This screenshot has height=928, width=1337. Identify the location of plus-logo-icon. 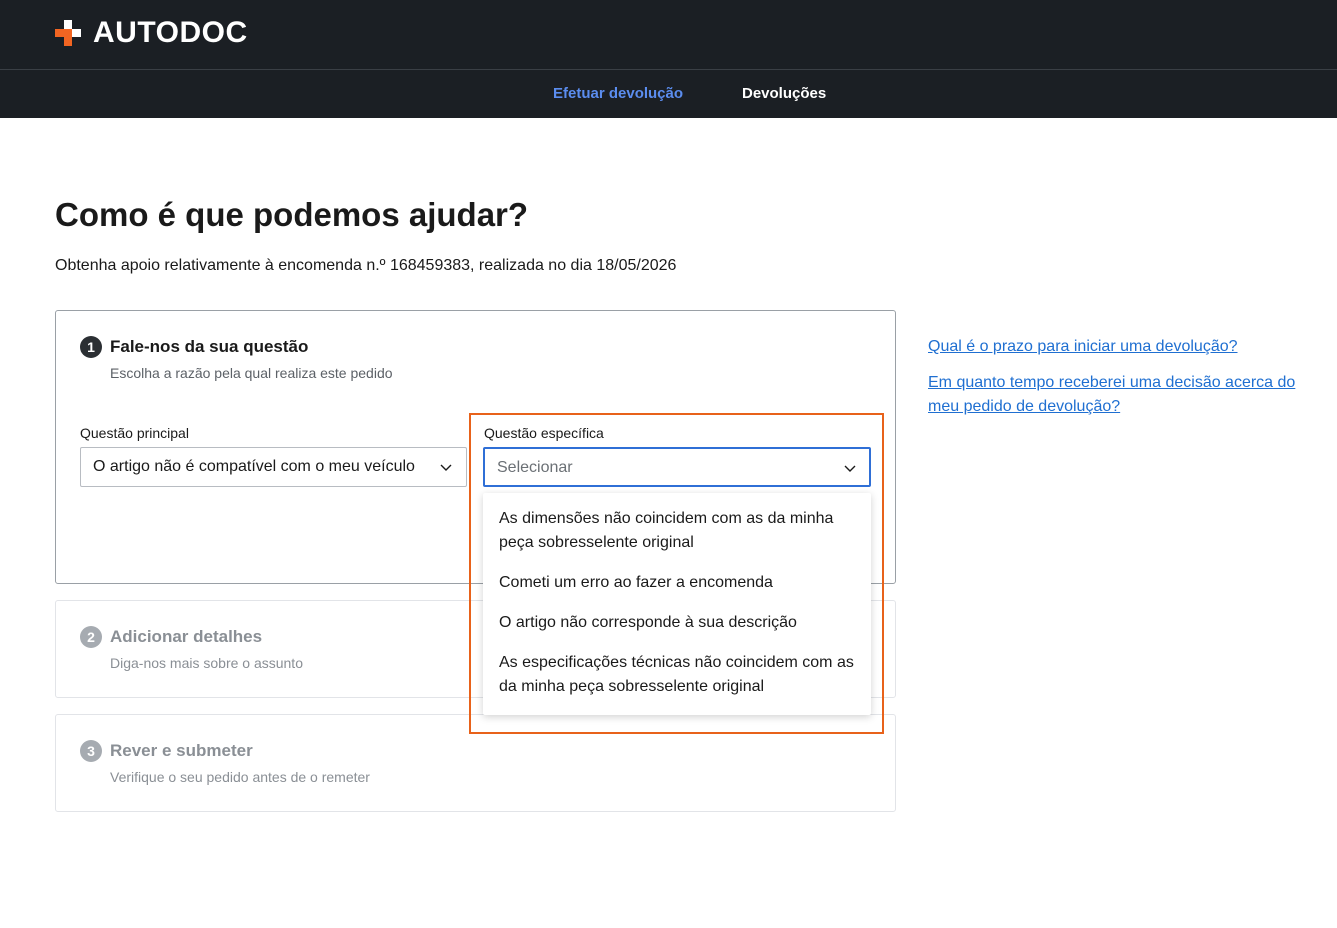
(68, 33).